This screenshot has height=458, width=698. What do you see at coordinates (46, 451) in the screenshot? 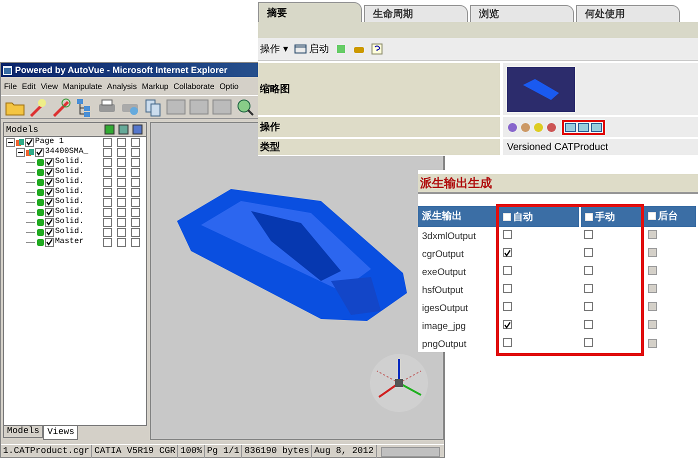
I see `status-field: 1.CATProduct.cgr` at bounding box center [46, 451].